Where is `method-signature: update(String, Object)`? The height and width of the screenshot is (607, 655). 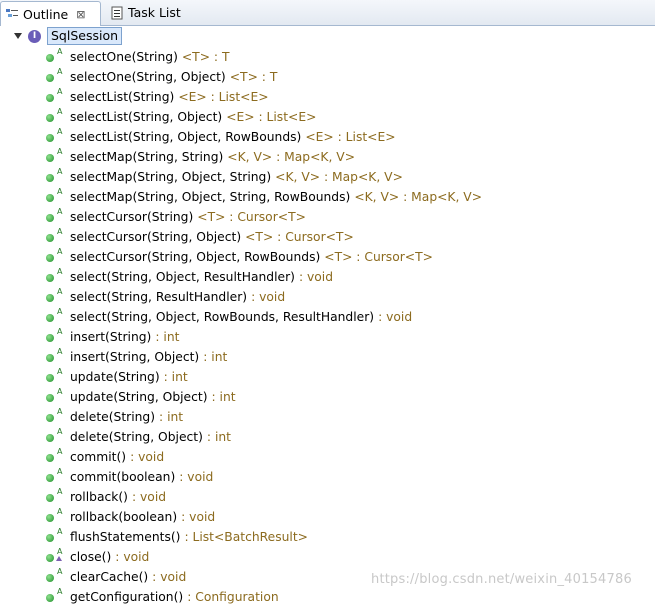 method-signature: update(String, Object) is located at coordinates (139, 397).